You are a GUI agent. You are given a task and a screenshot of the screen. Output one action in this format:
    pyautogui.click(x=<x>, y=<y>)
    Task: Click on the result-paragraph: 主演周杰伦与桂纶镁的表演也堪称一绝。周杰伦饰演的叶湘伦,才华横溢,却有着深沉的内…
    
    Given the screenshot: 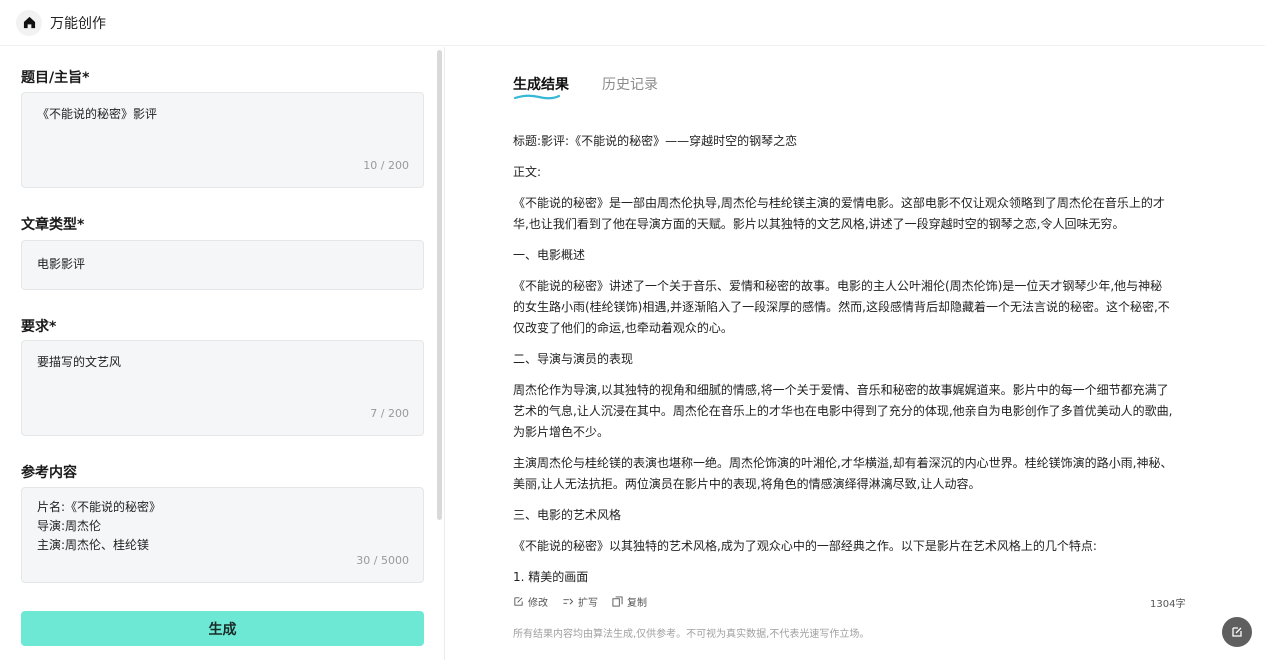 What is the action you would take?
    pyautogui.click(x=843, y=473)
    